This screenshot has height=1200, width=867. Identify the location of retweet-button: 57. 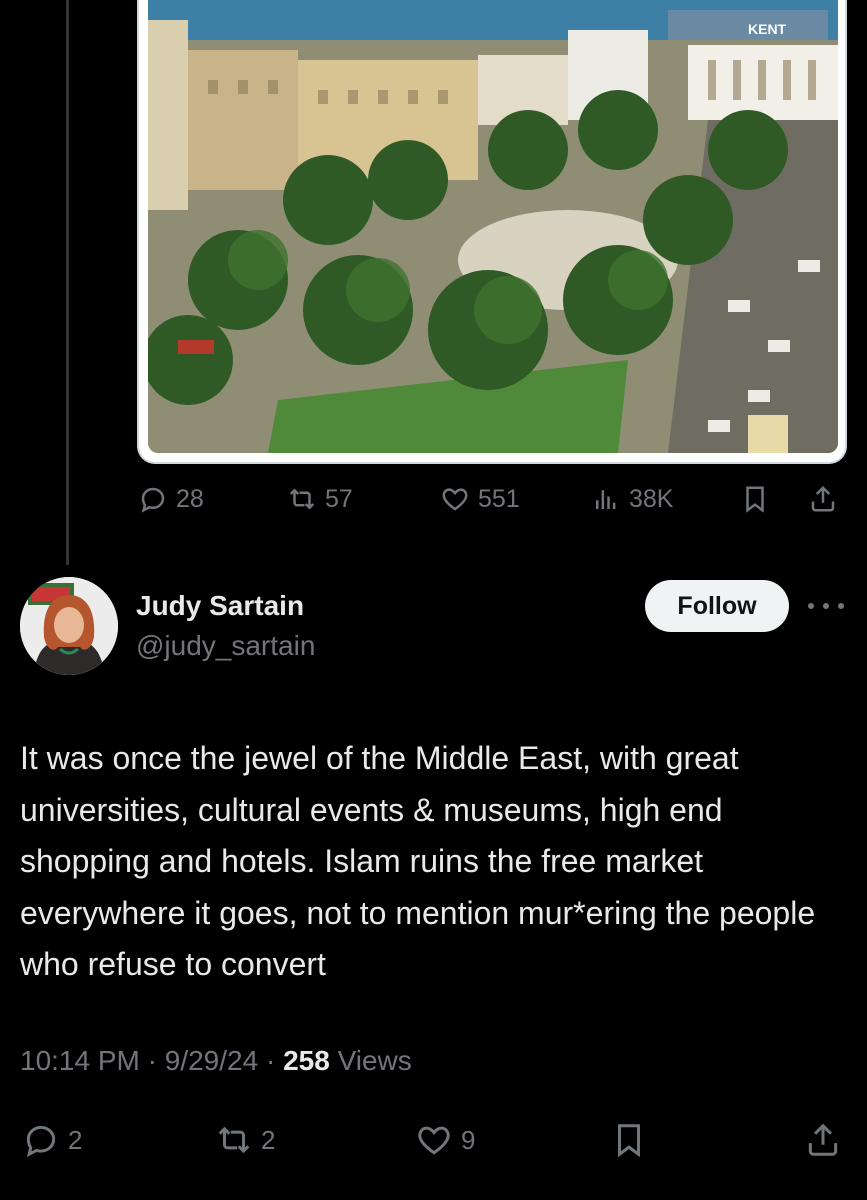
(320, 499).